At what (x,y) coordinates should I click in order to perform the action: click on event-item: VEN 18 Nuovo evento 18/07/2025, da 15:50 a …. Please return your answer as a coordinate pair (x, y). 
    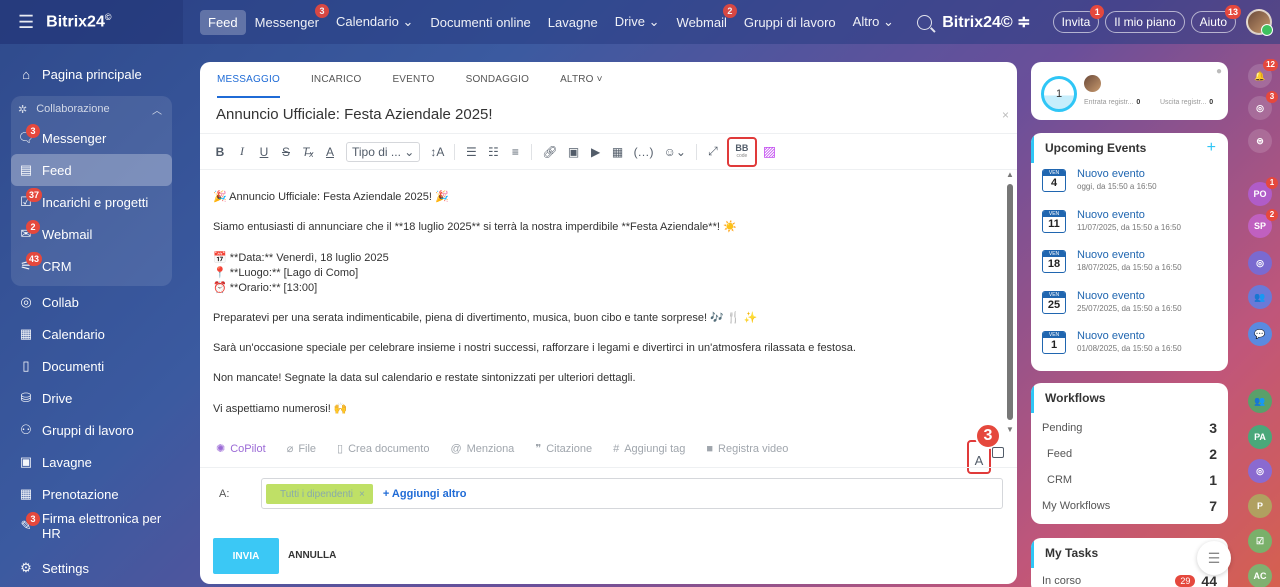
    Looking at the image, I should click on (1129, 267).